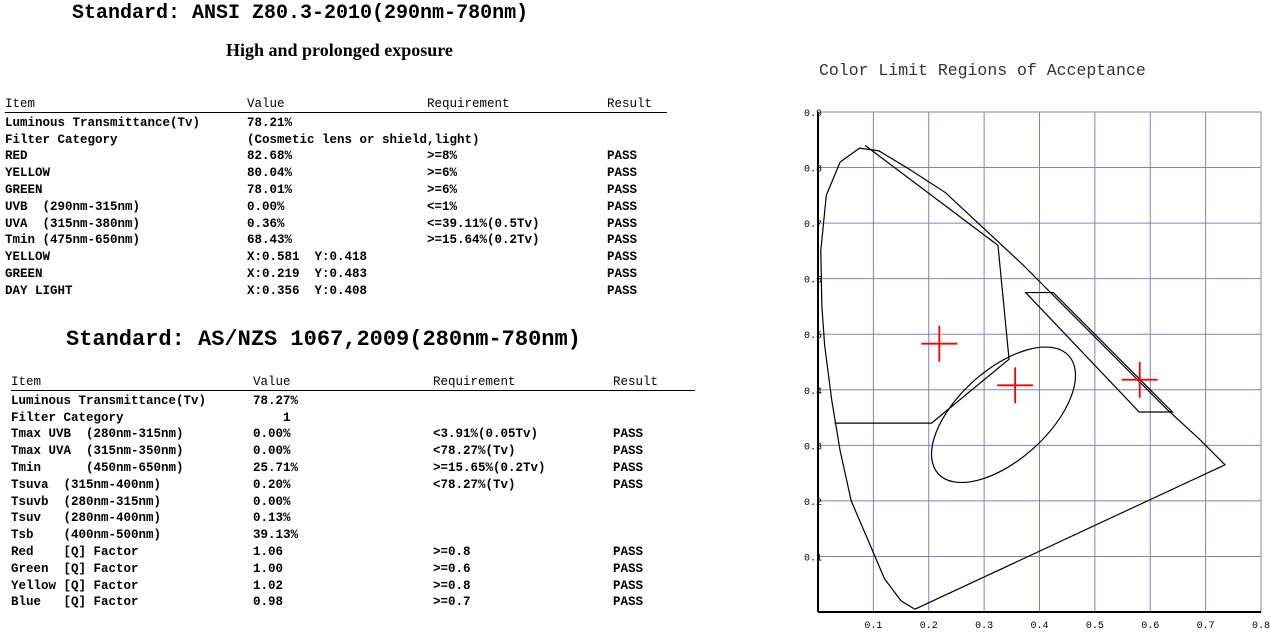 This screenshot has width=1270, height=633. I want to click on table-cell: X:0.219 Y:0.483, so click(307, 273).